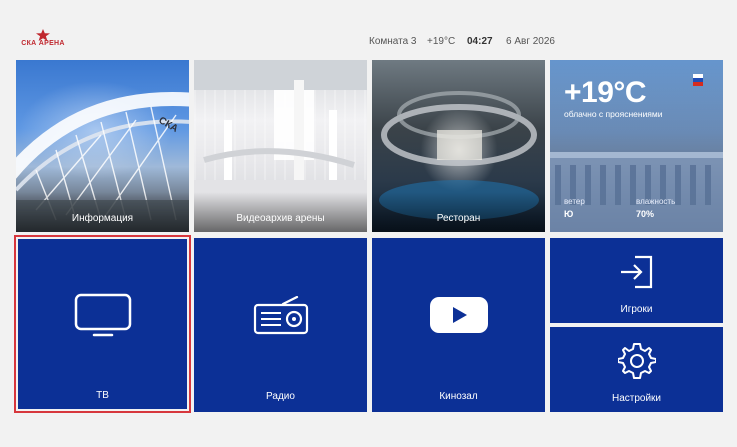 The height and width of the screenshot is (447, 737). What do you see at coordinates (280, 396) in the screenshot?
I see `tile-label: Радио` at bounding box center [280, 396].